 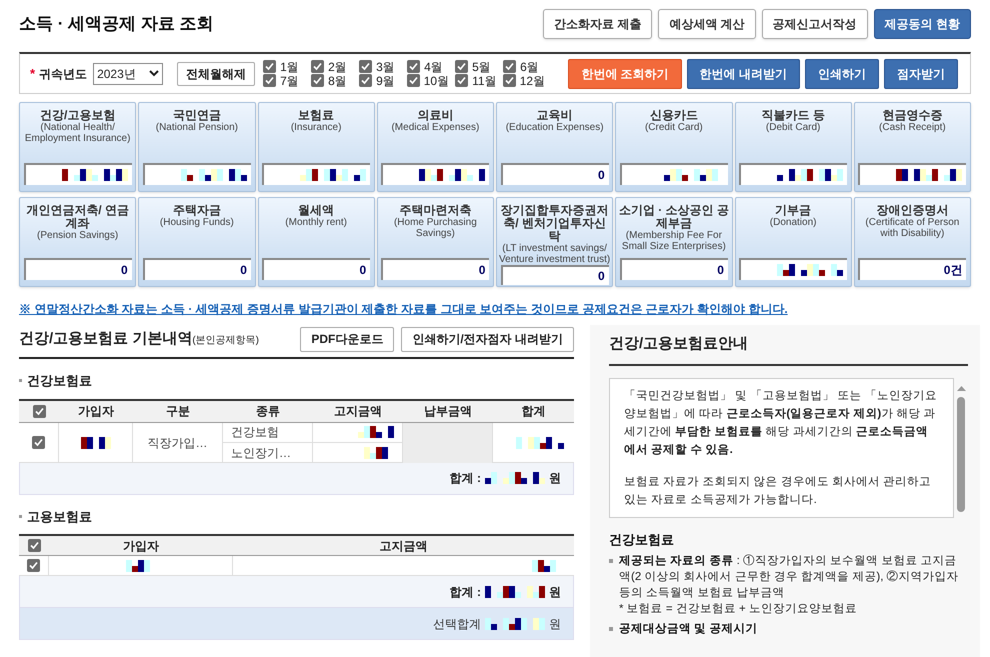 What do you see at coordinates (226, 341) in the screenshot?
I see `section-note: (본인공제항목)` at bounding box center [226, 341].